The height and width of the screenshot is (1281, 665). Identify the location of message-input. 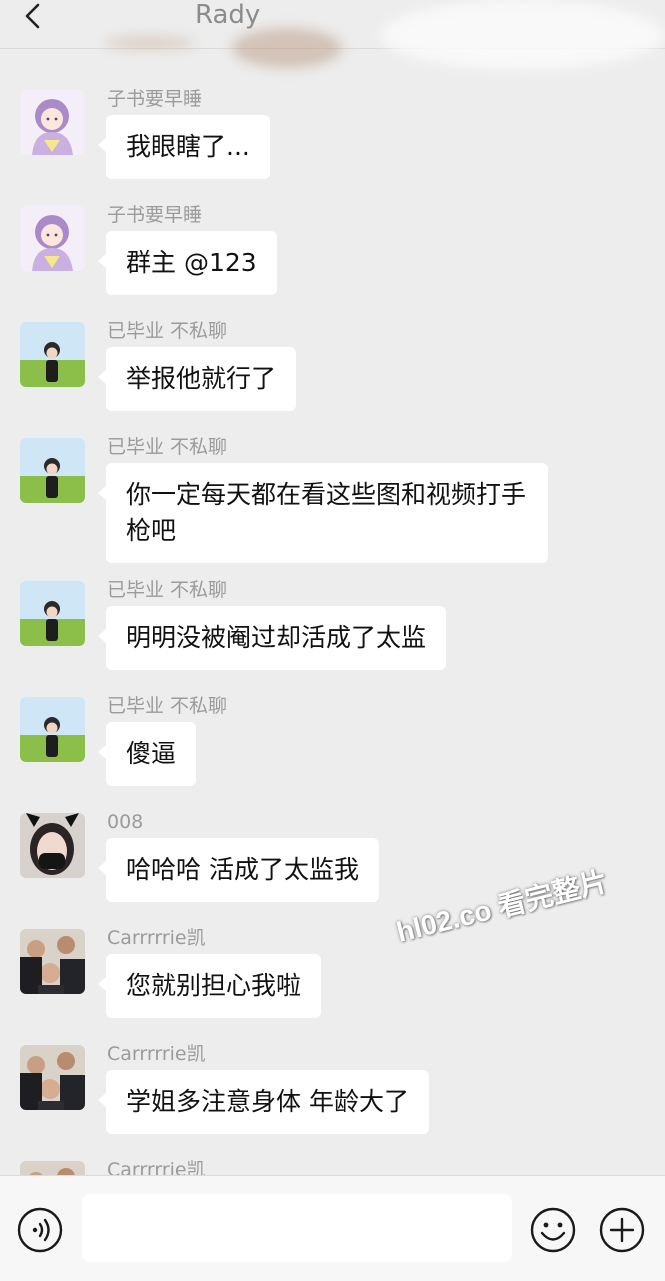
(297, 1228).